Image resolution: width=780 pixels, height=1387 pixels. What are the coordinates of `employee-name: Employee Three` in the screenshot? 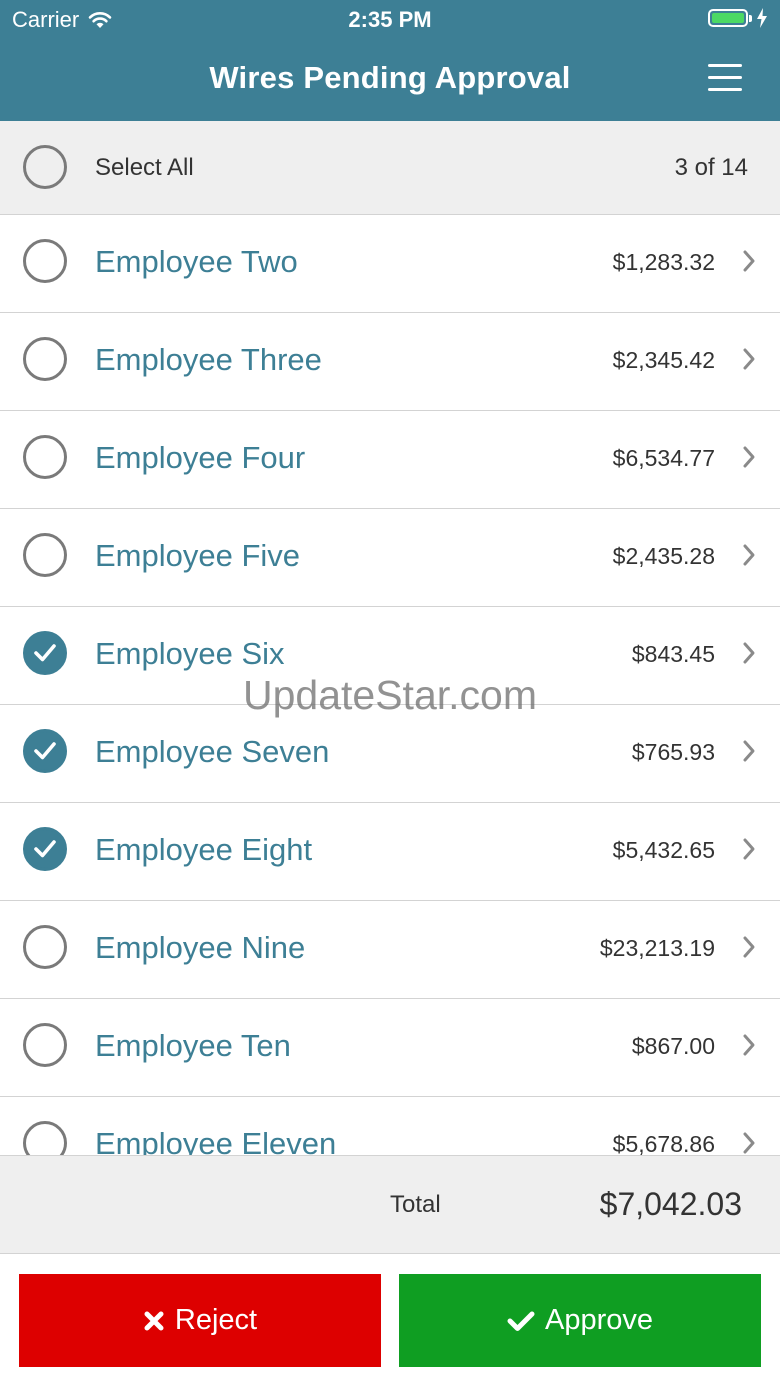 It's located at (208, 359).